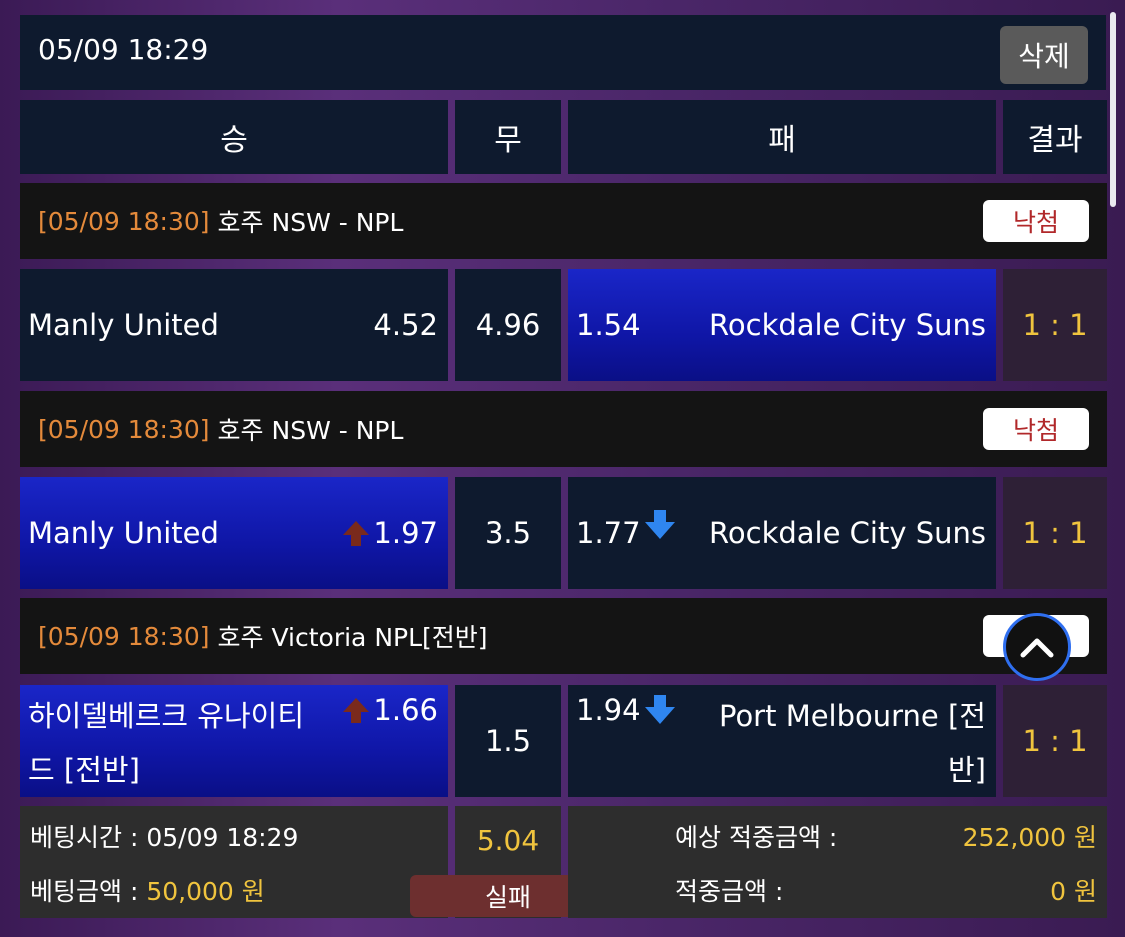 This screenshot has width=1125, height=937. What do you see at coordinates (608, 325) in the screenshot?
I see `away-odds: 1.54` at bounding box center [608, 325].